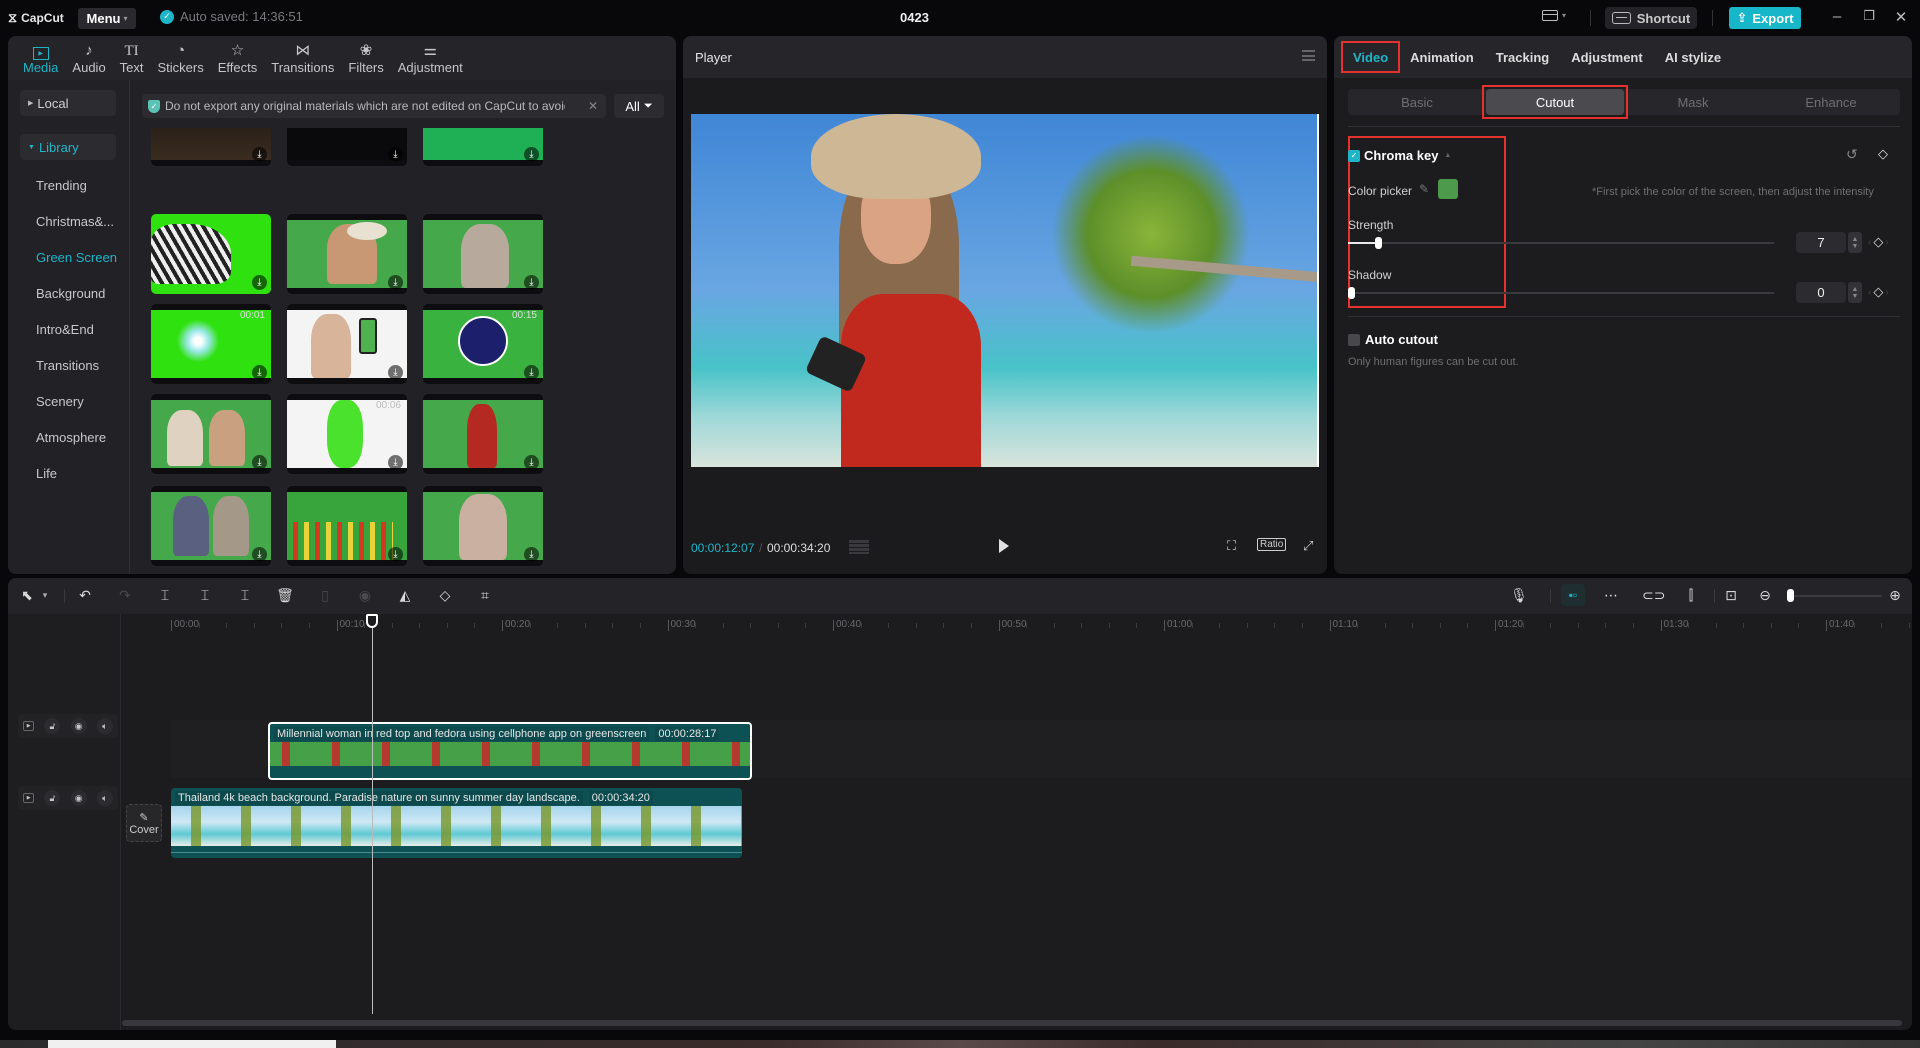  I want to click on auto-cutout-toggle: Auto cutout, so click(1393, 339).